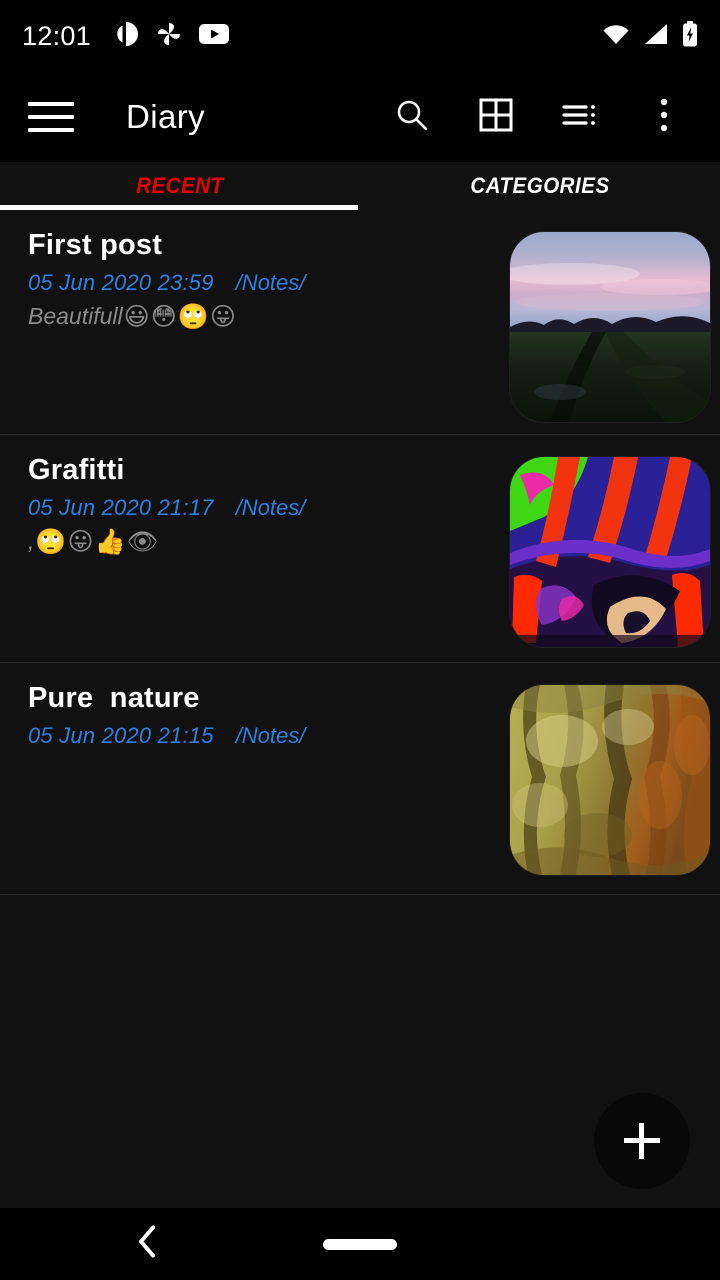  I want to click on toolbar-actions, so click(538, 117).